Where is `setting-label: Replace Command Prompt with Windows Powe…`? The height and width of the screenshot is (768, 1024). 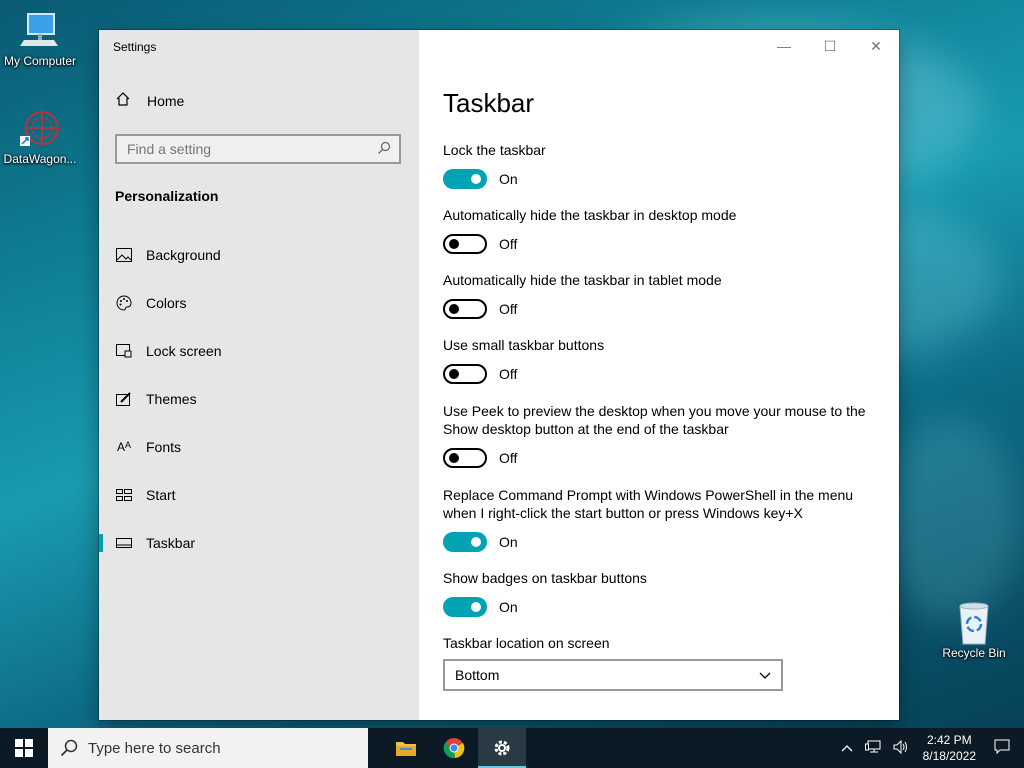 setting-label: Replace Command Prompt with Windows Powe… is located at coordinates (648, 504).